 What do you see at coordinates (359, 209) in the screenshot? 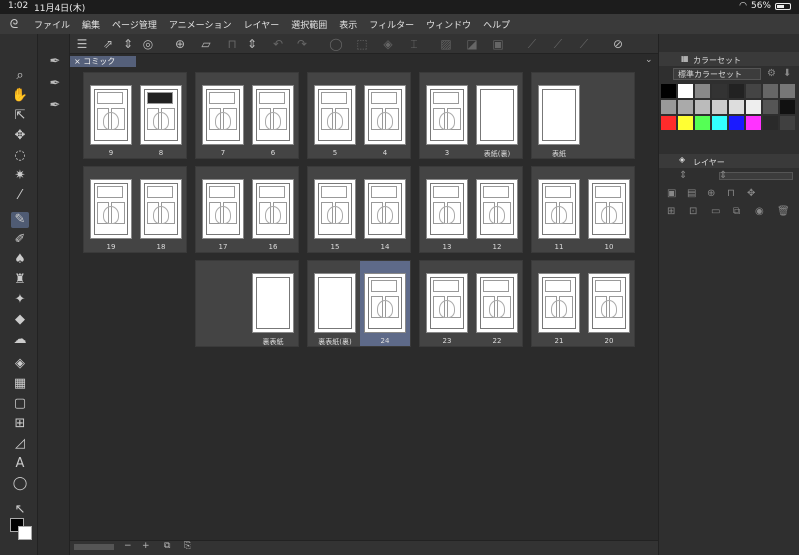
I see `spread-15-14: 15 14` at bounding box center [359, 209].